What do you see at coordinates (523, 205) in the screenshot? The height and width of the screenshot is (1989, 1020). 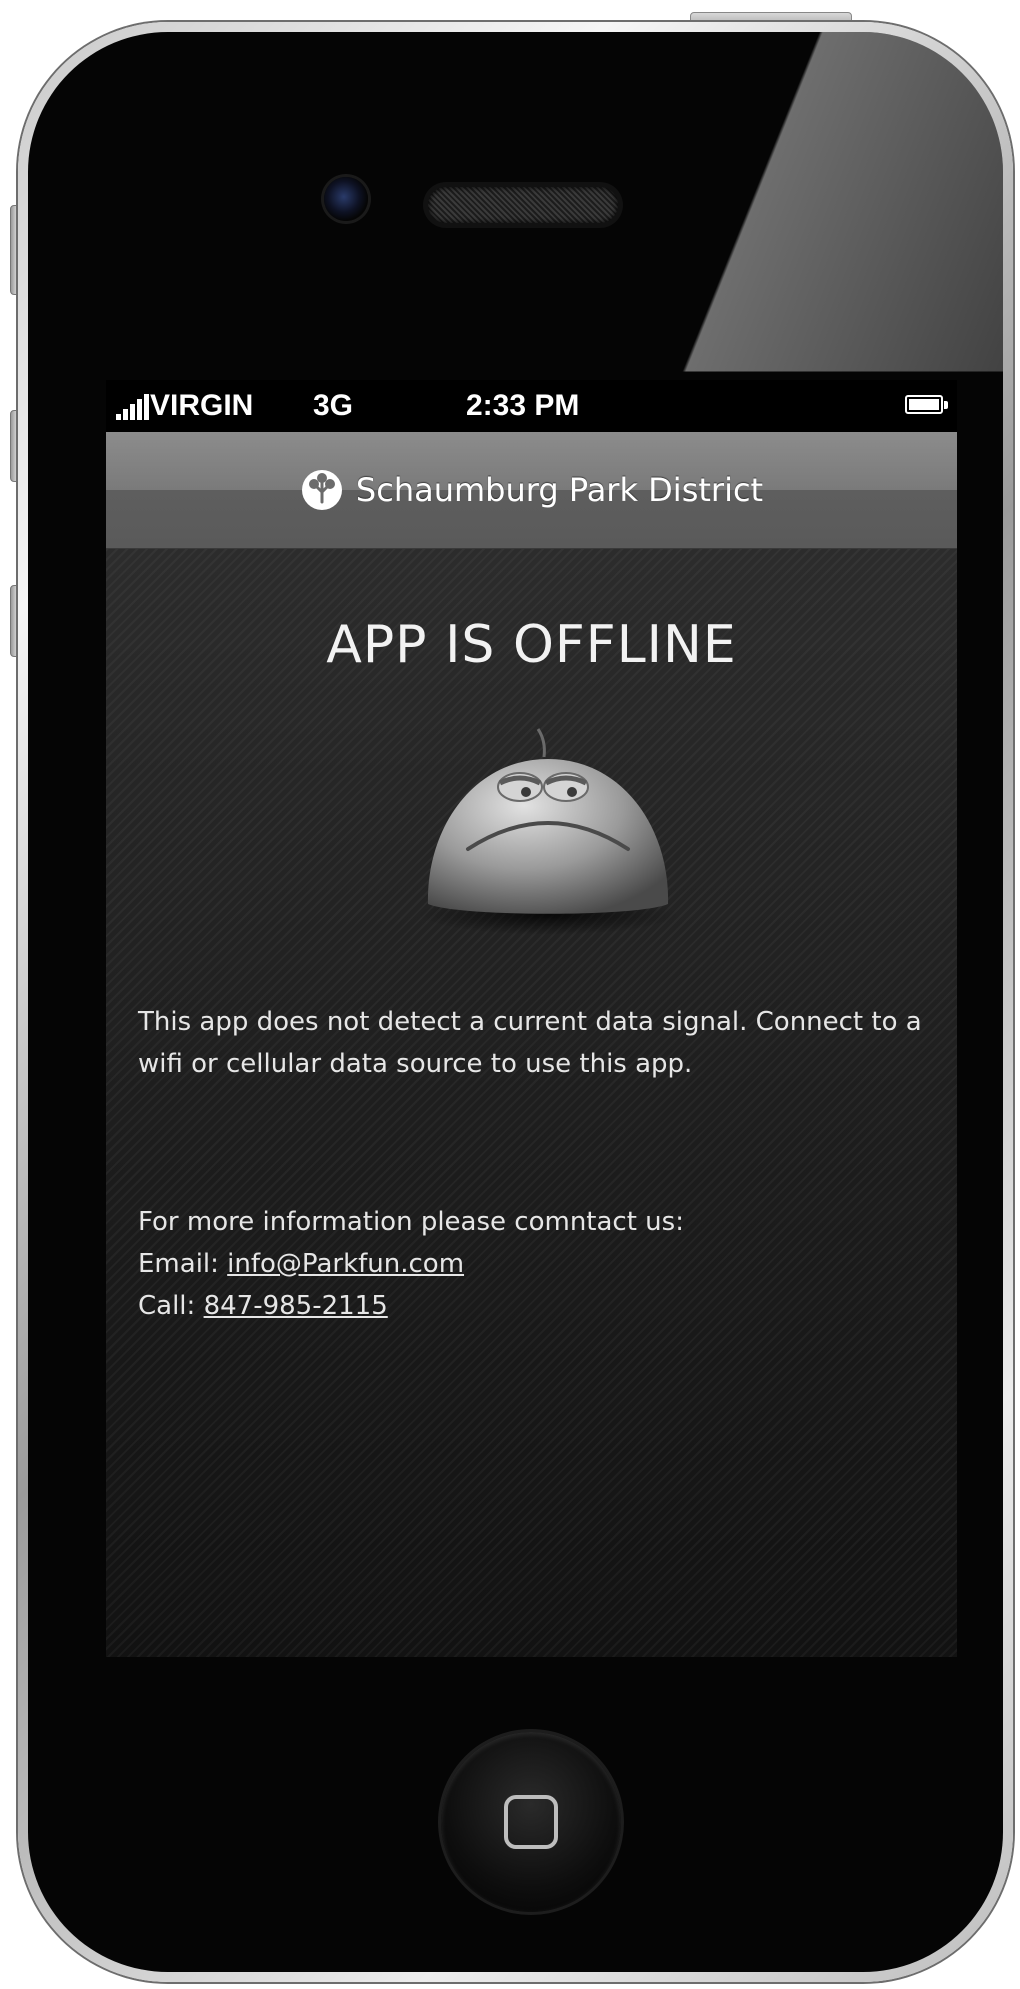 I see `earpiece-speaker` at bounding box center [523, 205].